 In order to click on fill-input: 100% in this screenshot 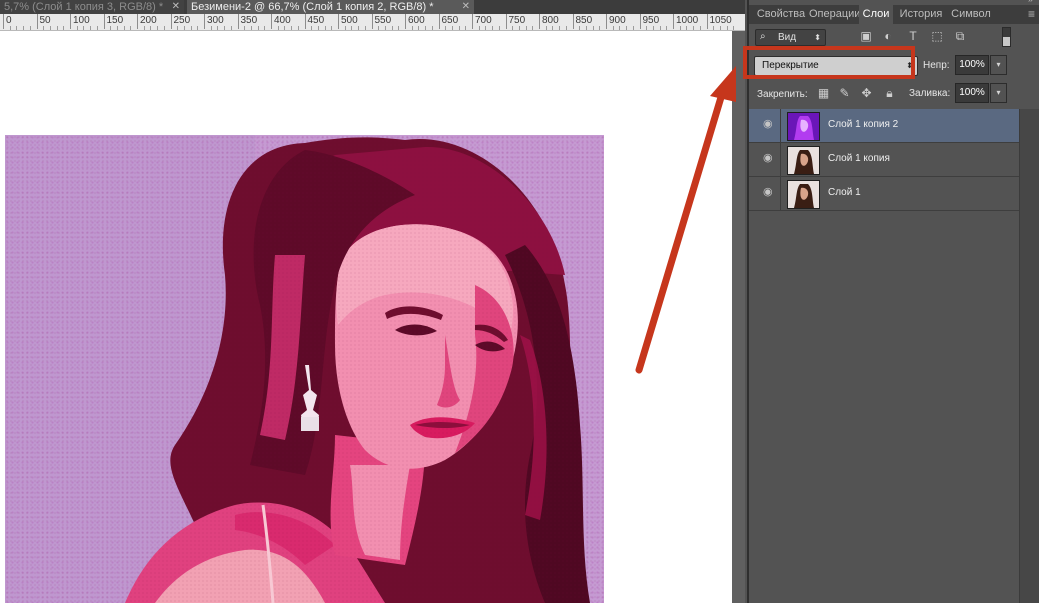, I will do `click(972, 93)`.